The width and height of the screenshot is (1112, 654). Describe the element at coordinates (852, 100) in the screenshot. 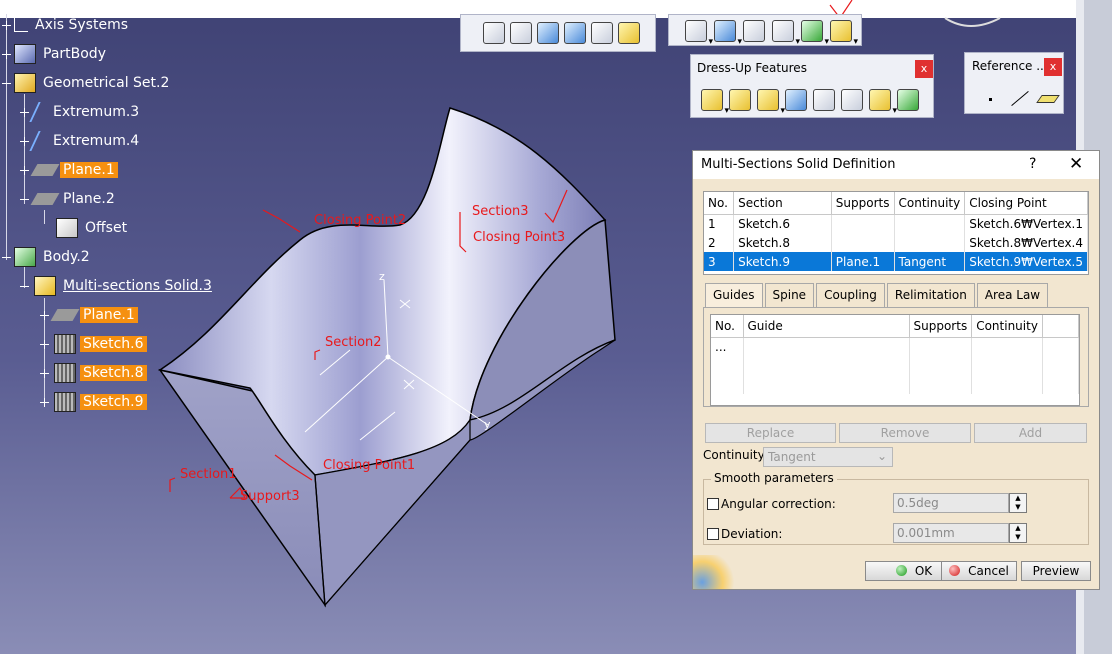

I see `thread-icon` at that location.